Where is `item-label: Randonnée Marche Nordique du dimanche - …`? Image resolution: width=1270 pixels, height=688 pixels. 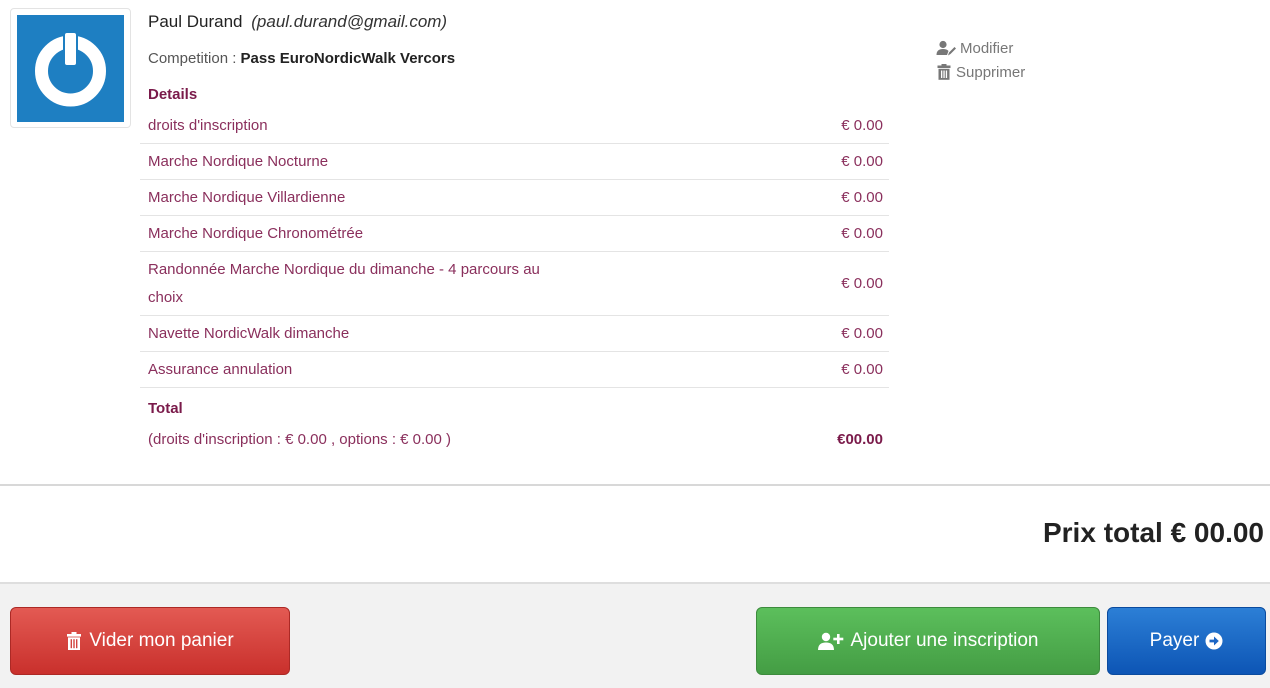
item-label: Randonnée Marche Nordique du dimanche - … is located at coordinates (344, 283).